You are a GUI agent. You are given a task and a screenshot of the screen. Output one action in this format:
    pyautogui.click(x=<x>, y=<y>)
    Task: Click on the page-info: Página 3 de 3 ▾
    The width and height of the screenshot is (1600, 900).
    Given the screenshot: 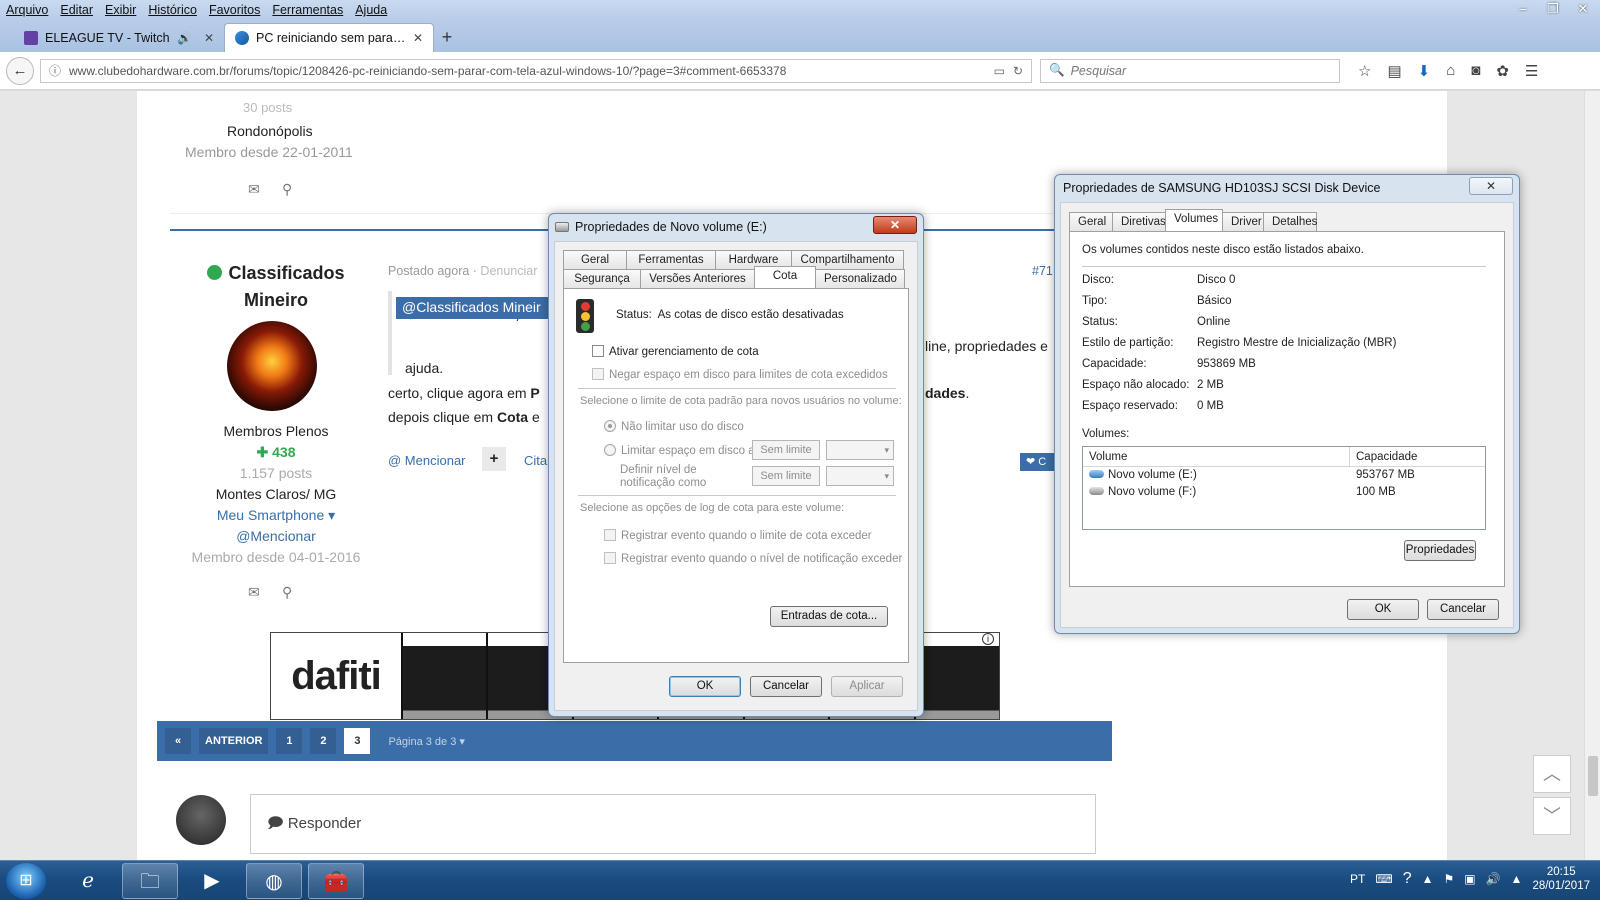 What is the action you would take?
    pyautogui.click(x=426, y=741)
    